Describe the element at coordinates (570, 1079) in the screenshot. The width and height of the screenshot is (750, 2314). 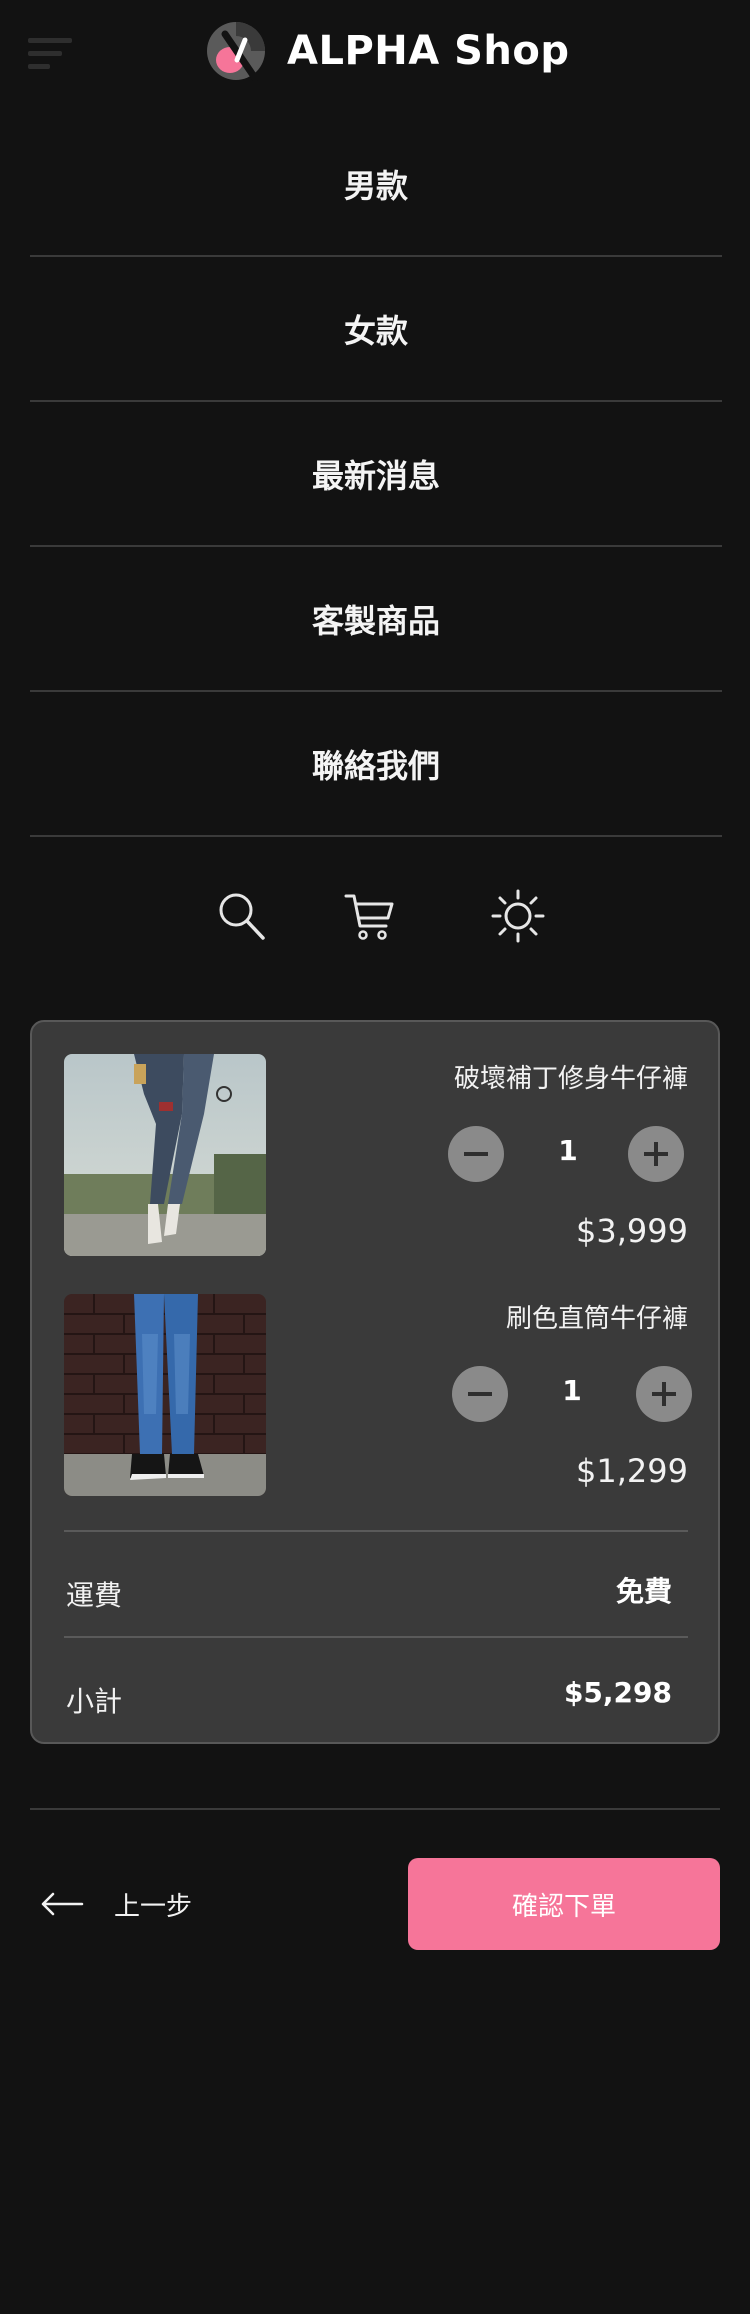
I see `product-name: 破壞補丁修身牛仔褲` at that location.